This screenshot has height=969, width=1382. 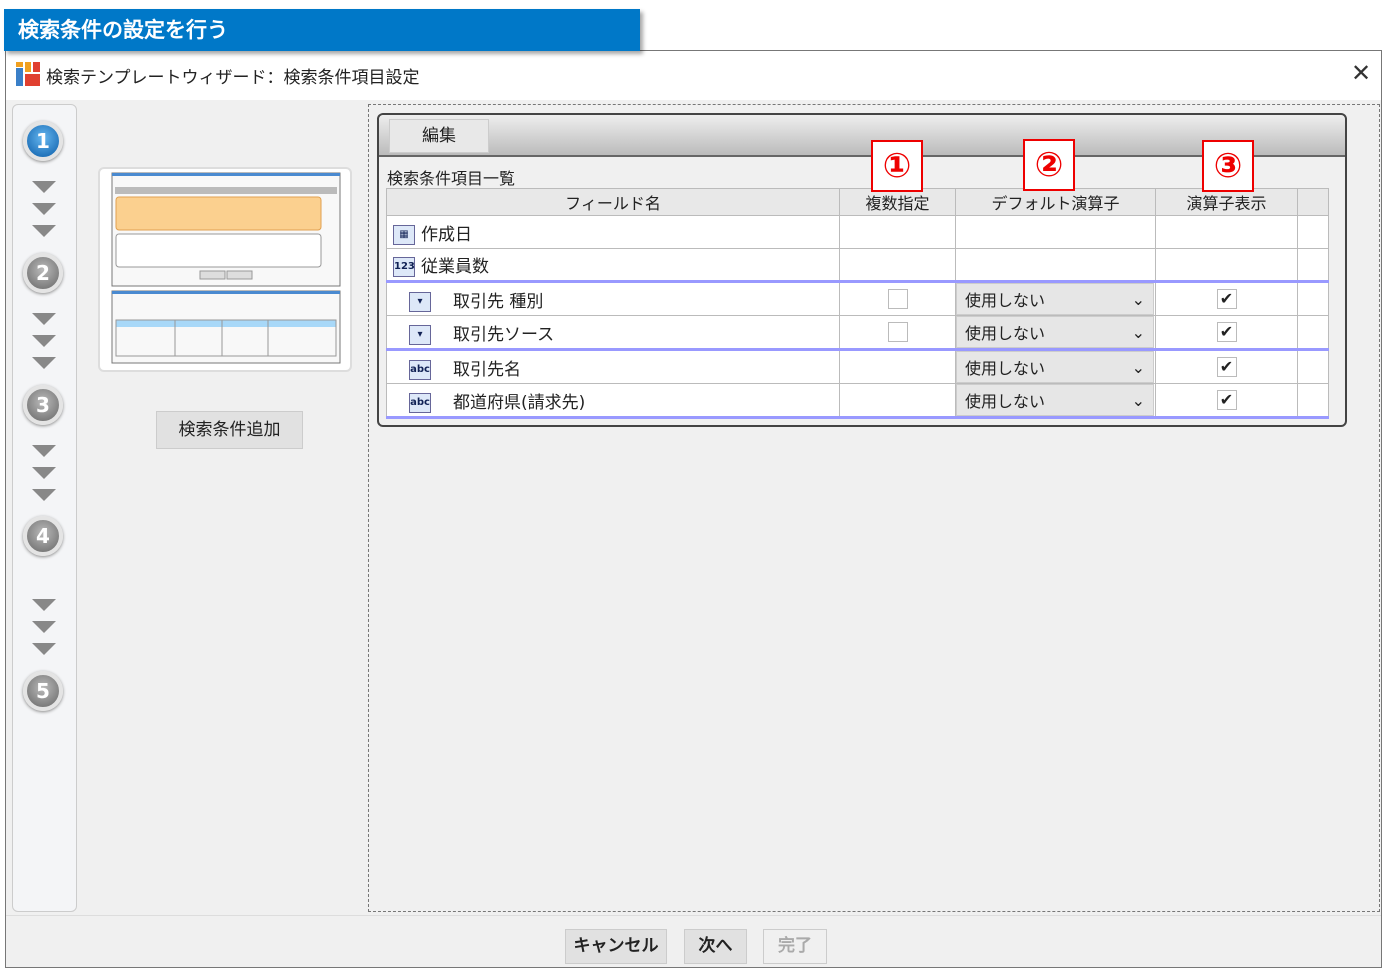 What do you see at coordinates (857, 298) in the screenshot?
I see `table-row: ▾ 取引先 種別 使用しない ⌄ ✔` at bounding box center [857, 298].